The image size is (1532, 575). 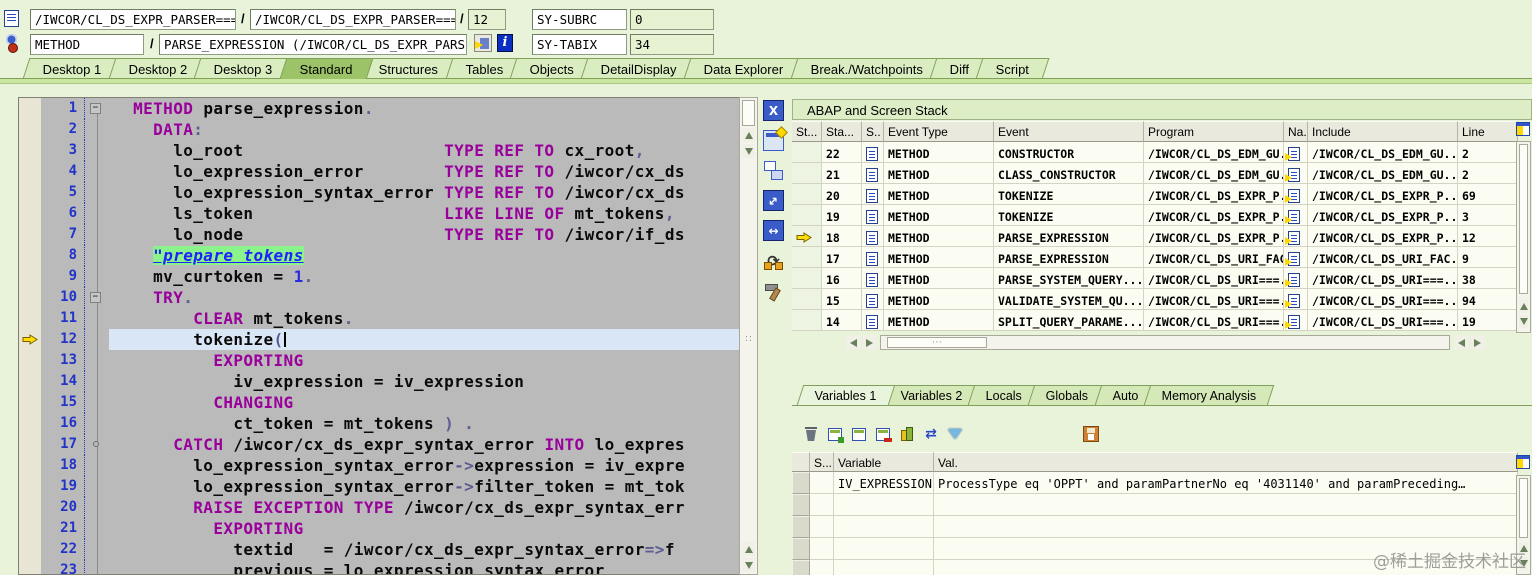 What do you see at coordinates (1214, 131) in the screenshot?
I see `stack-column-header: Program` at bounding box center [1214, 131].